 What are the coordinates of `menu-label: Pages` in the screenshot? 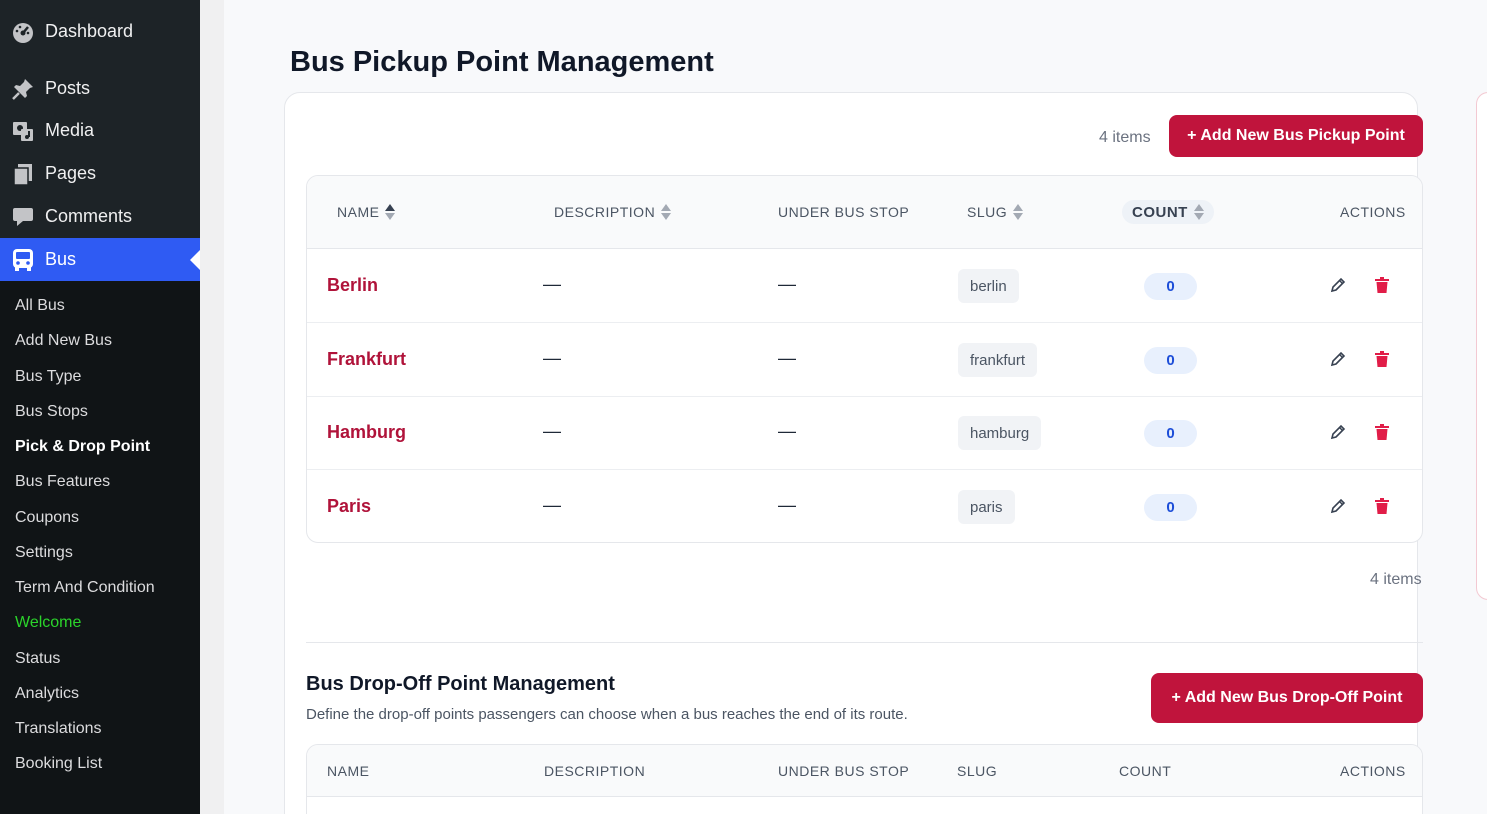 It's located at (71, 173).